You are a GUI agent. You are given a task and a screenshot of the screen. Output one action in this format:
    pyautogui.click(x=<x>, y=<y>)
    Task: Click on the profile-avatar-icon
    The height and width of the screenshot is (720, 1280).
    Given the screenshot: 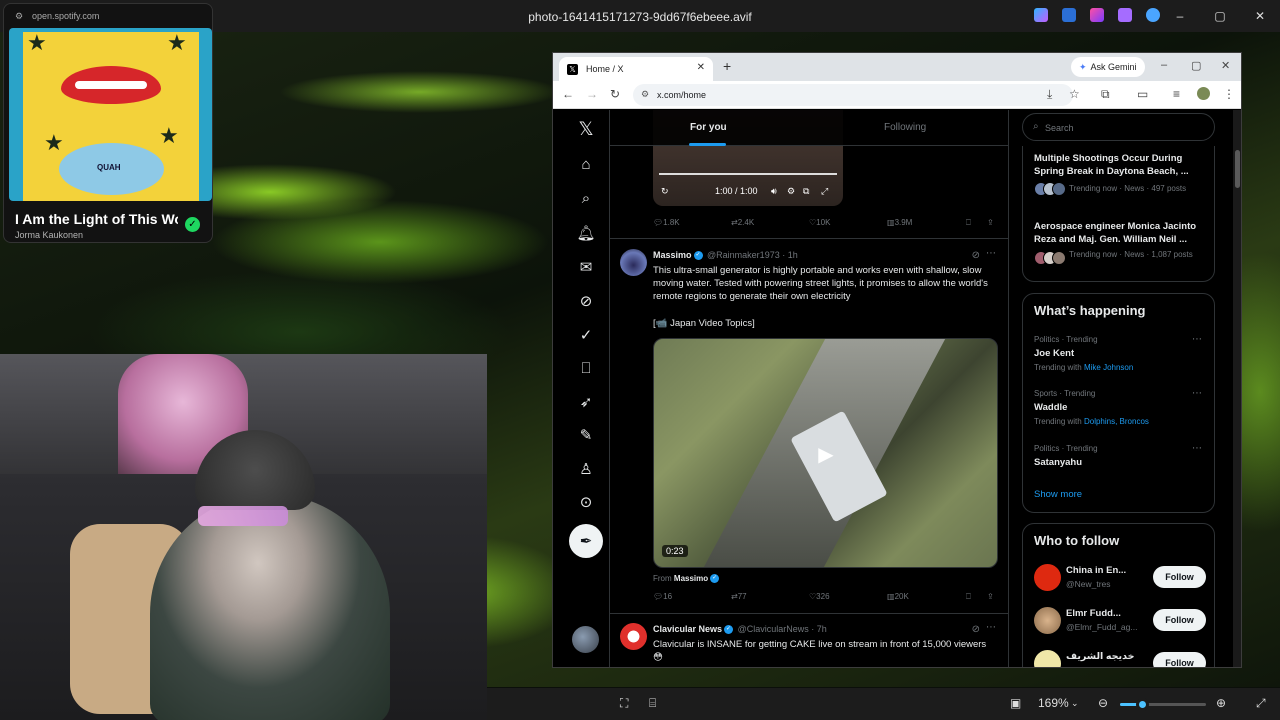 What is the action you would take?
    pyautogui.click(x=1203, y=93)
    